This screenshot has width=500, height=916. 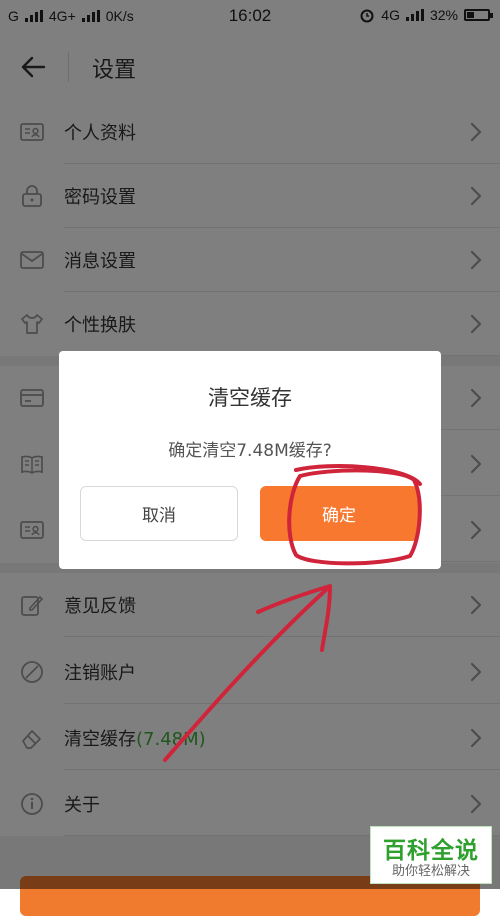 I want to click on watermark-subtitle: 助你轻松解决, so click(x=430, y=871).